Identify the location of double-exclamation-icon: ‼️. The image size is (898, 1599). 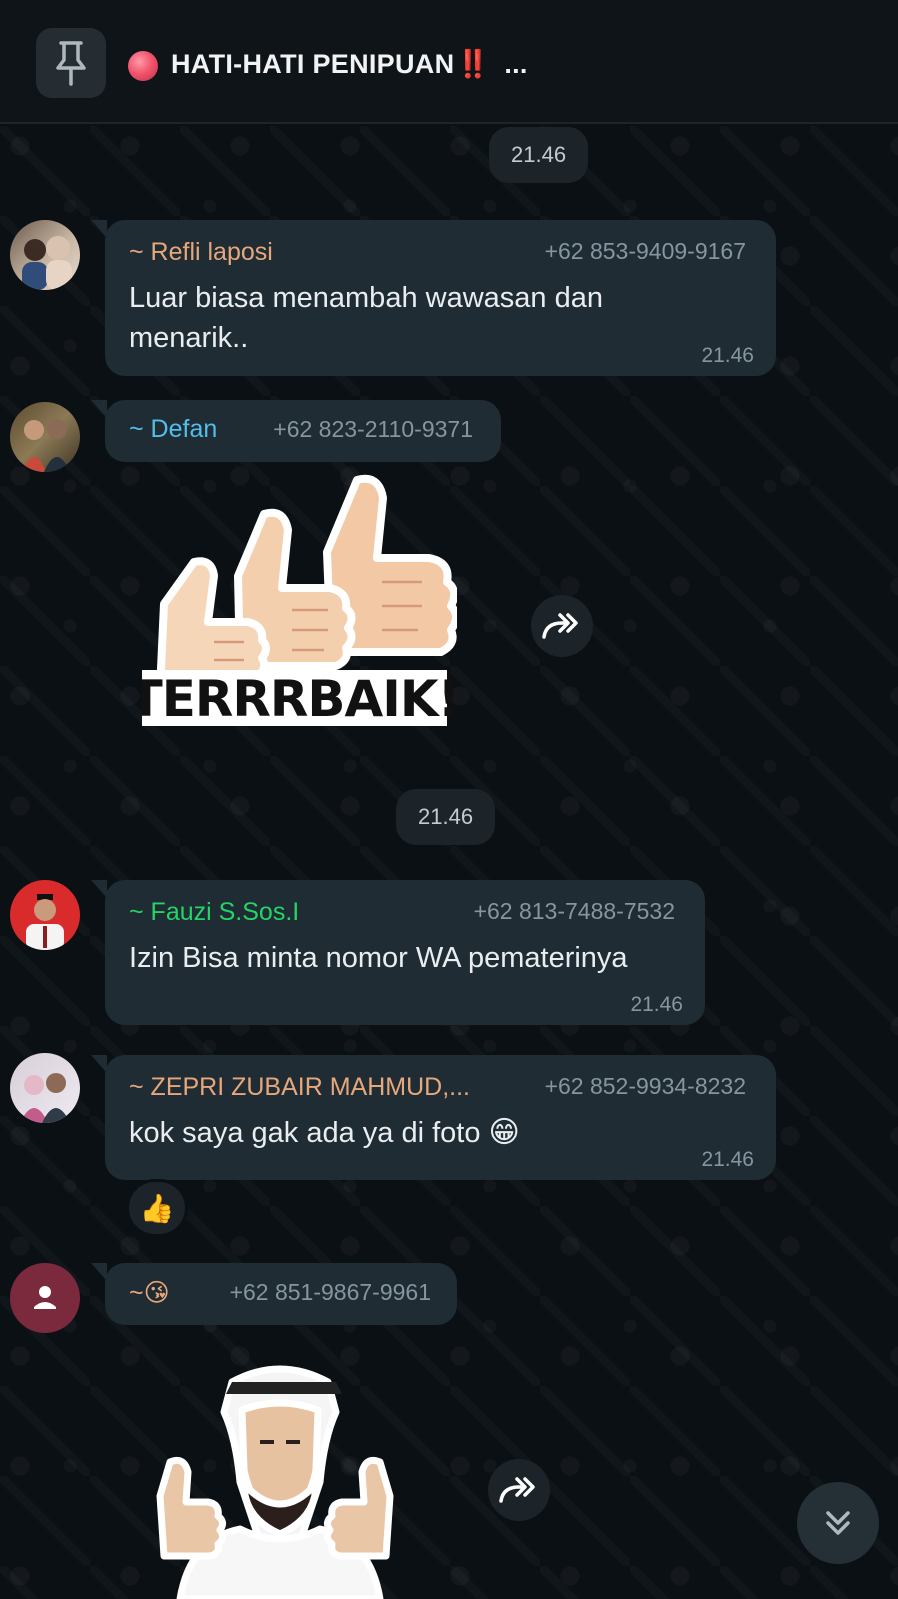
(473, 64).